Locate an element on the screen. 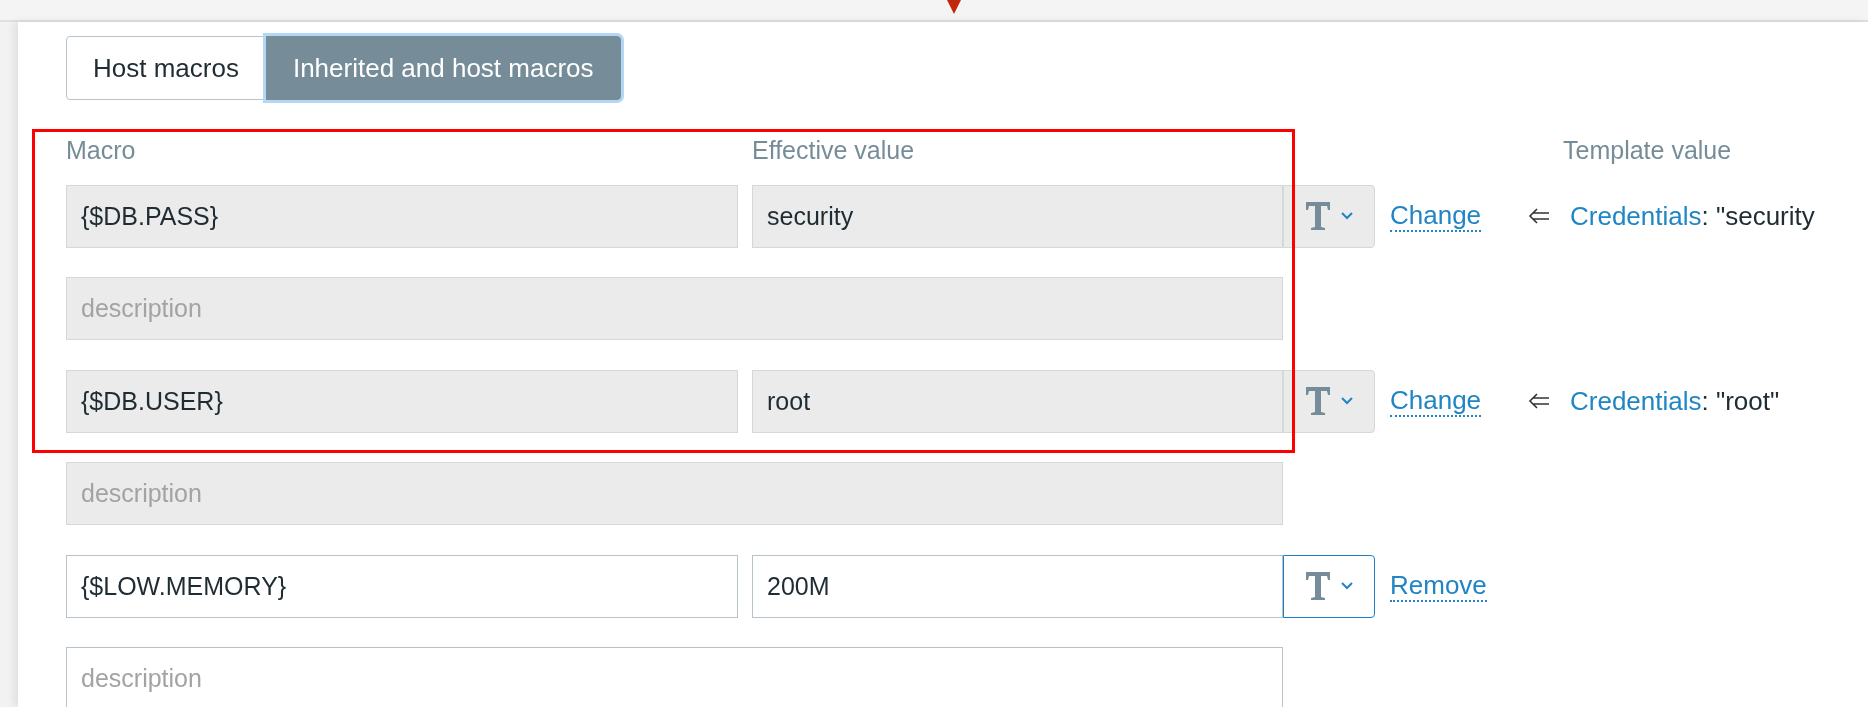  description-field: description is located at coordinates (674, 677).